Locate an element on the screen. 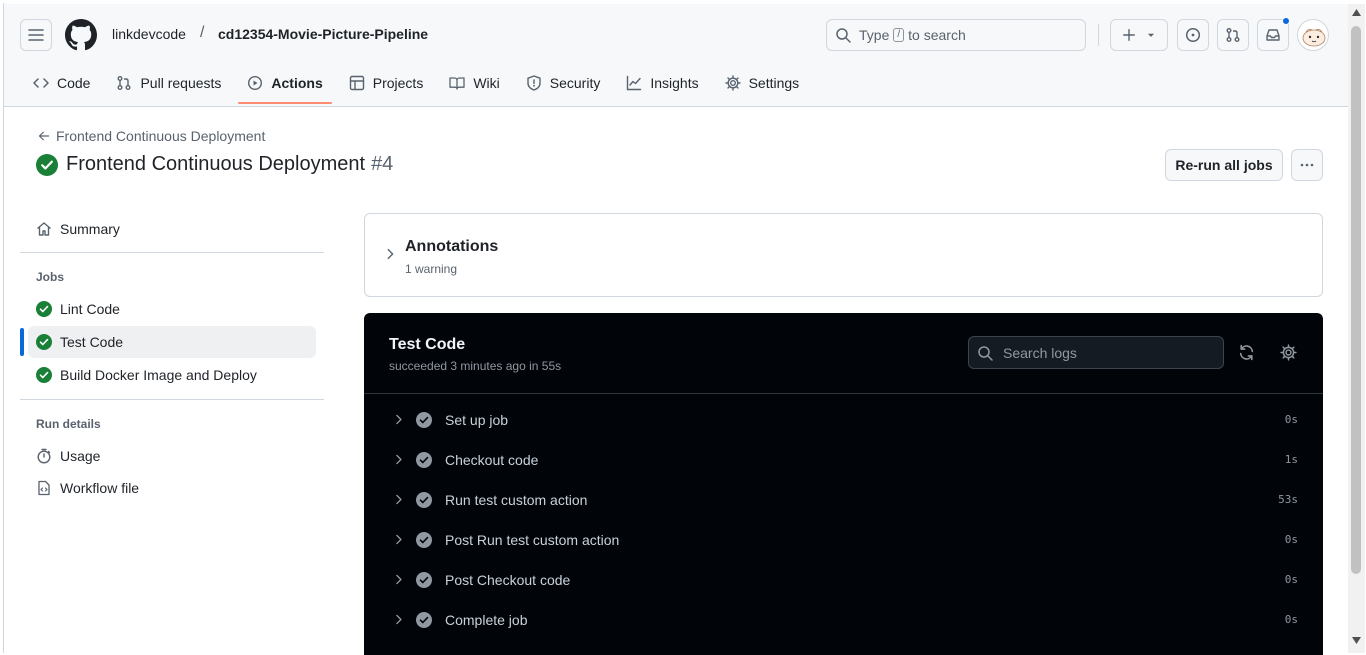  tab-settings: Settings is located at coordinates (762, 83).